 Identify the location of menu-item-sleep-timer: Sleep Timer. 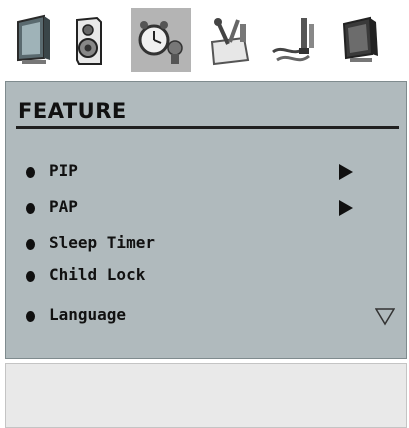
(205, 245).